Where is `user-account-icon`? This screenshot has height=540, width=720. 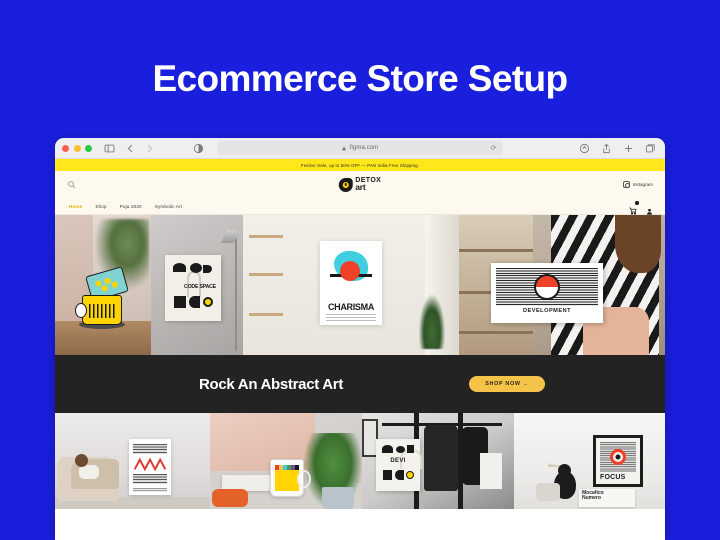 user-account-icon is located at coordinates (649, 208).